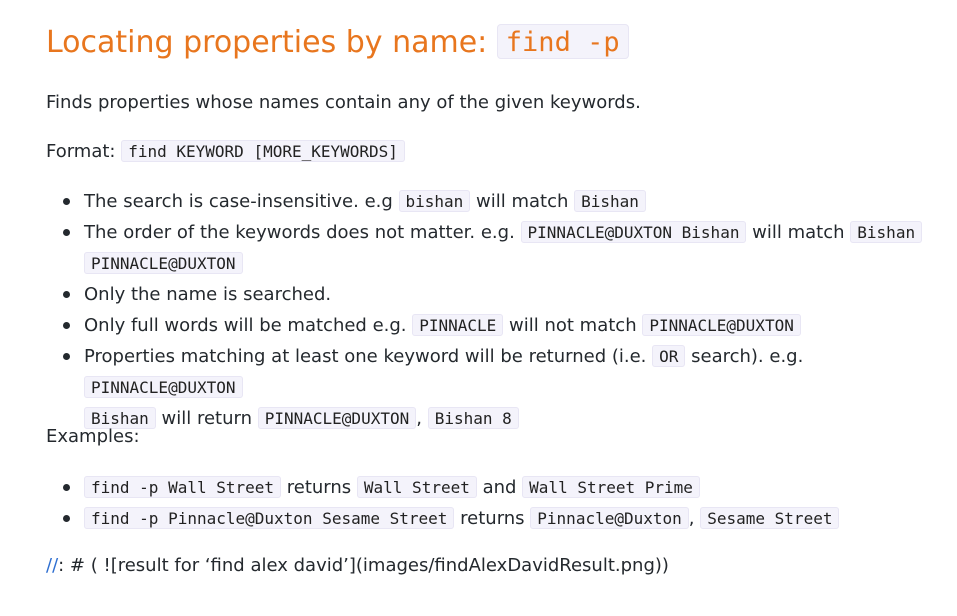 Image resolution: width=957 pixels, height=616 pixels. What do you see at coordinates (271, 42) in the screenshot?
I see `page-title-text: Locating properties by name:` at bounding box center [271, 42].